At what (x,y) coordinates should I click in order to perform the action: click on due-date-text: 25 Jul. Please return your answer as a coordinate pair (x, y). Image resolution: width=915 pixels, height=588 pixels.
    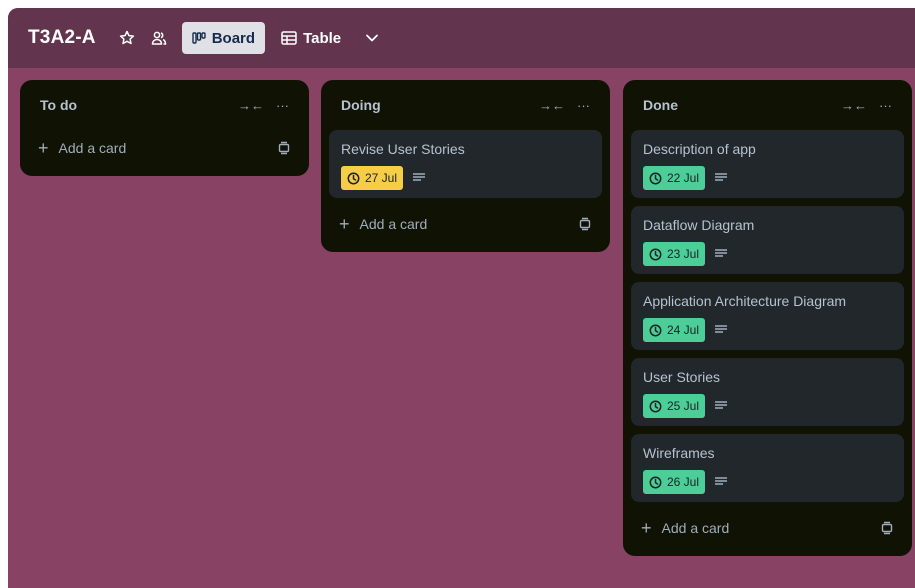
    Looking at the image, I should click on (683, 406).